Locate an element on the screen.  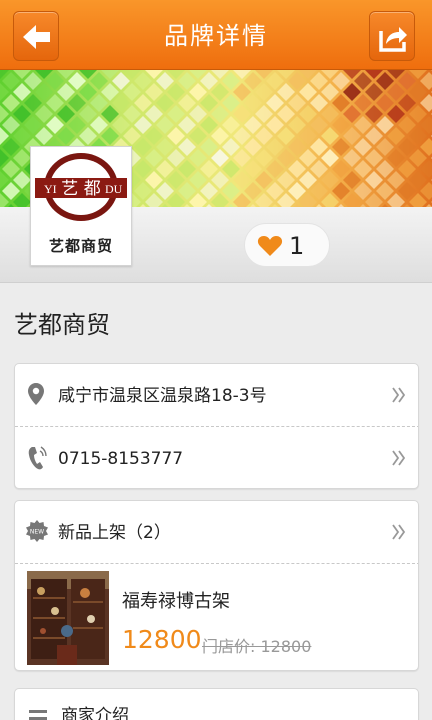
row-divider is located at coordinates (216, 563).